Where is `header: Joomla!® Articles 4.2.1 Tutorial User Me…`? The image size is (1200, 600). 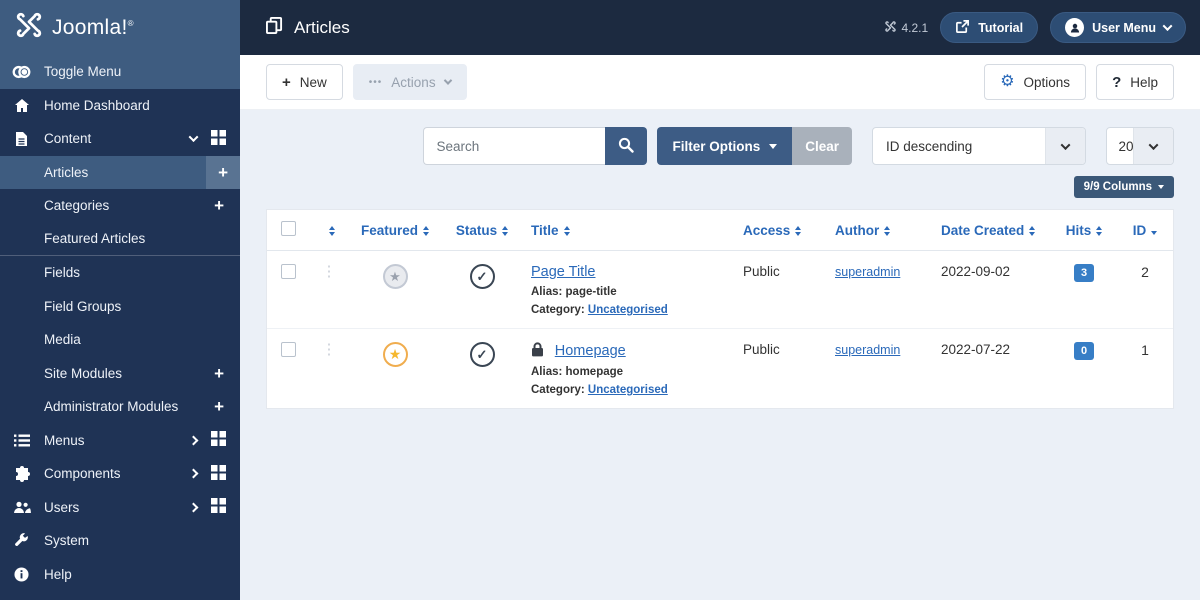
header: Joomla!® Articles 4.2.1 Tutorial User Me… is located at coordinates (600, 27).